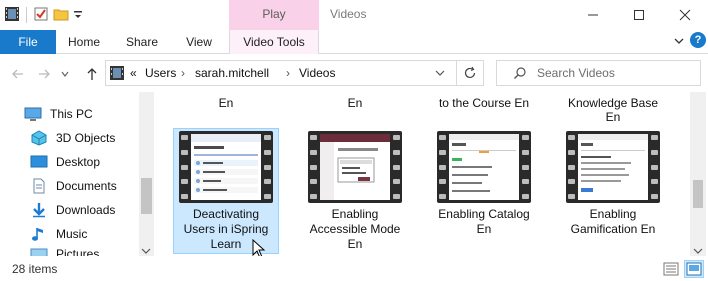  I want to click on sidebar-item-downloads: Downloads, so click(72, 210).